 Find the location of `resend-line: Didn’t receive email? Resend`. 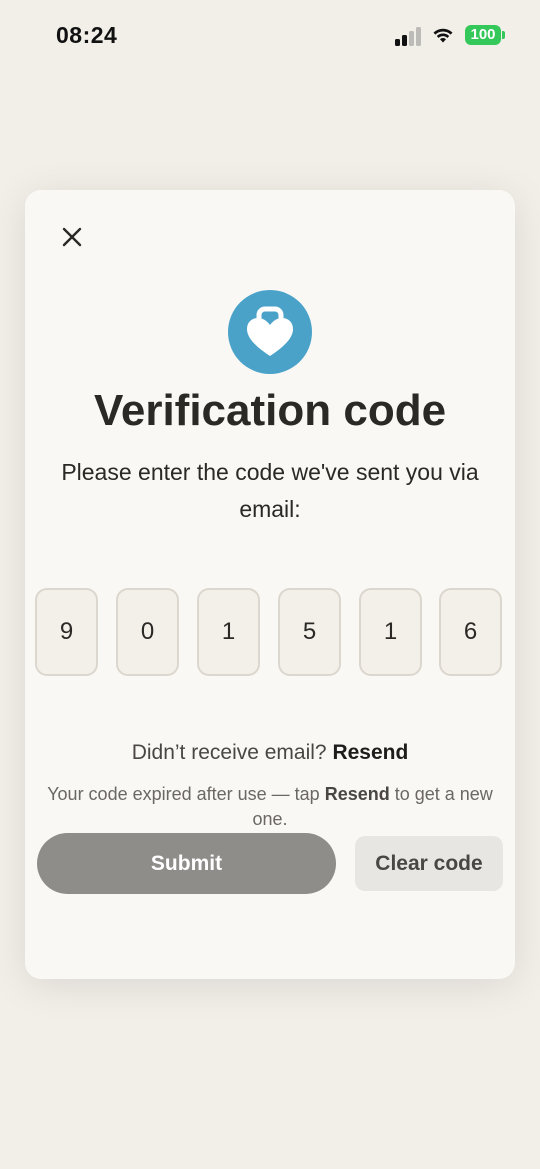

resend-line: Didn’t receive email? Resend is located at coordinates (270, 753).